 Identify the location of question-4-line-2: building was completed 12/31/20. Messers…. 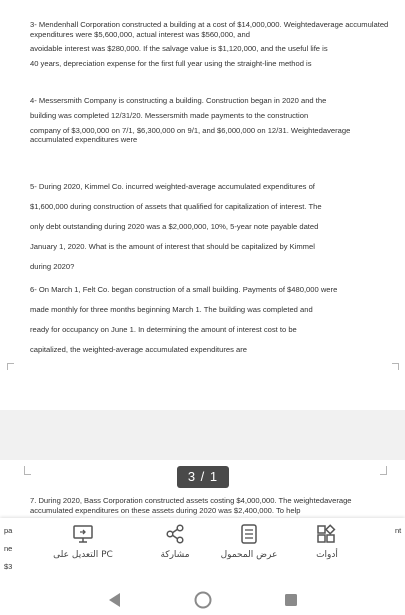
(169, 115).